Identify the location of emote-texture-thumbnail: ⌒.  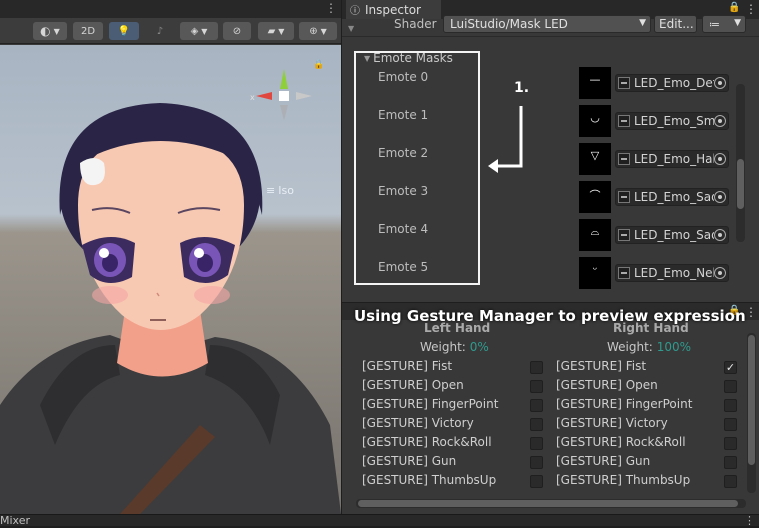
(595, 197).